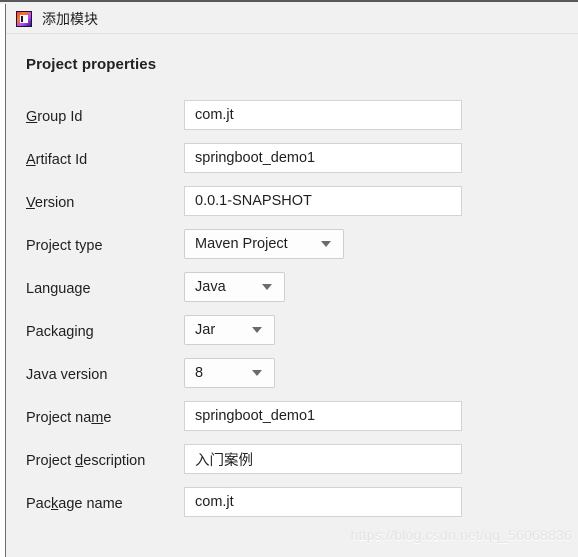 The image size is (578, 557). What do you see at coordinates (292, 19) in the screenshot?
I see `dialog-titlebar: 添加模块` at bounding box center [292, 19].